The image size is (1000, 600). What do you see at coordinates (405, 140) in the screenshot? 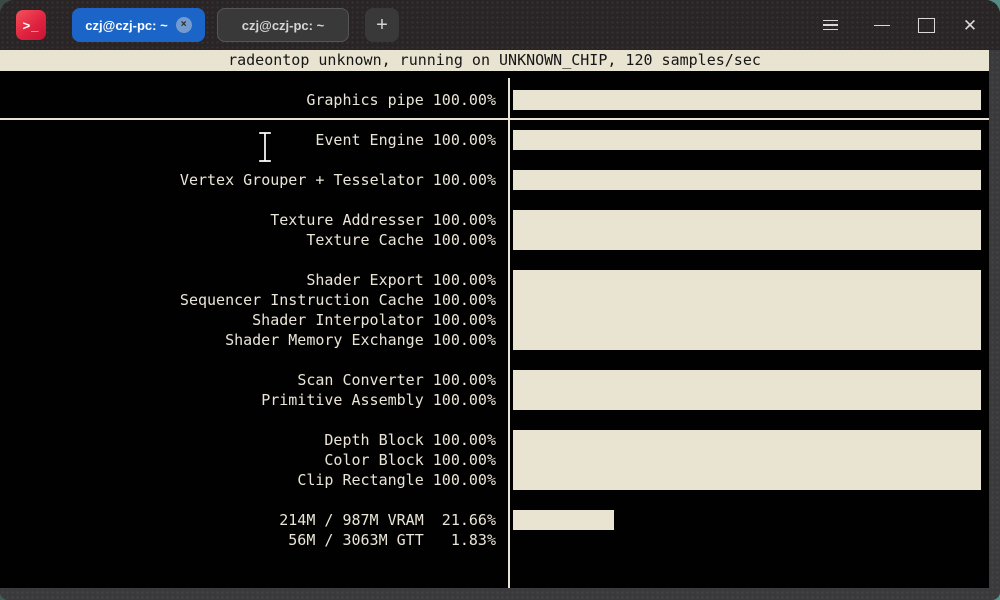
I see `metric-label: Event Engine 100.00%` at bounding box center [405, 140].